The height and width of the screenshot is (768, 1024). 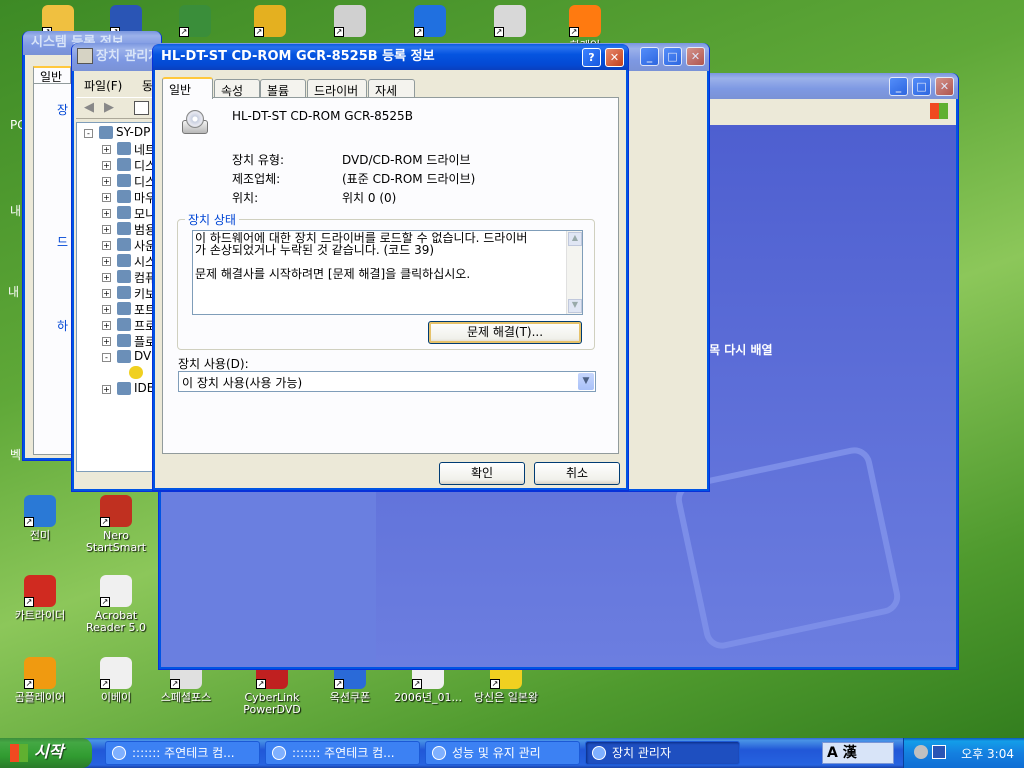 I want to click on dialog-titlebar: HL-DT-ST CD-ROM GCR-8525B 등록 정보 ? ✕, so click(x=390, y=57).